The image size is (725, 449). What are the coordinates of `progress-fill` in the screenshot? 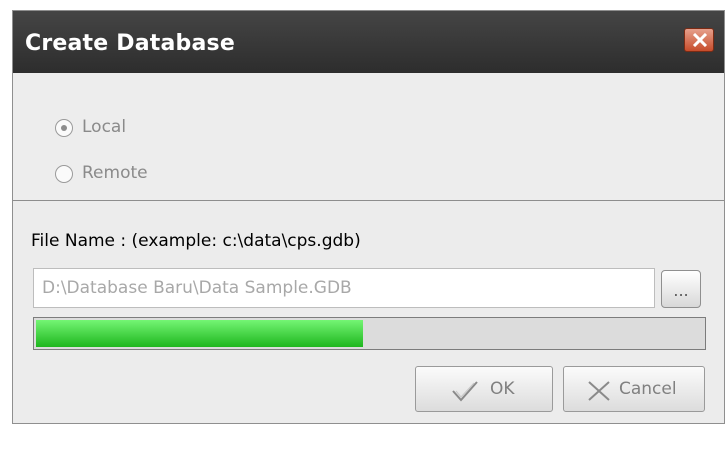 It's located at (199, 333).